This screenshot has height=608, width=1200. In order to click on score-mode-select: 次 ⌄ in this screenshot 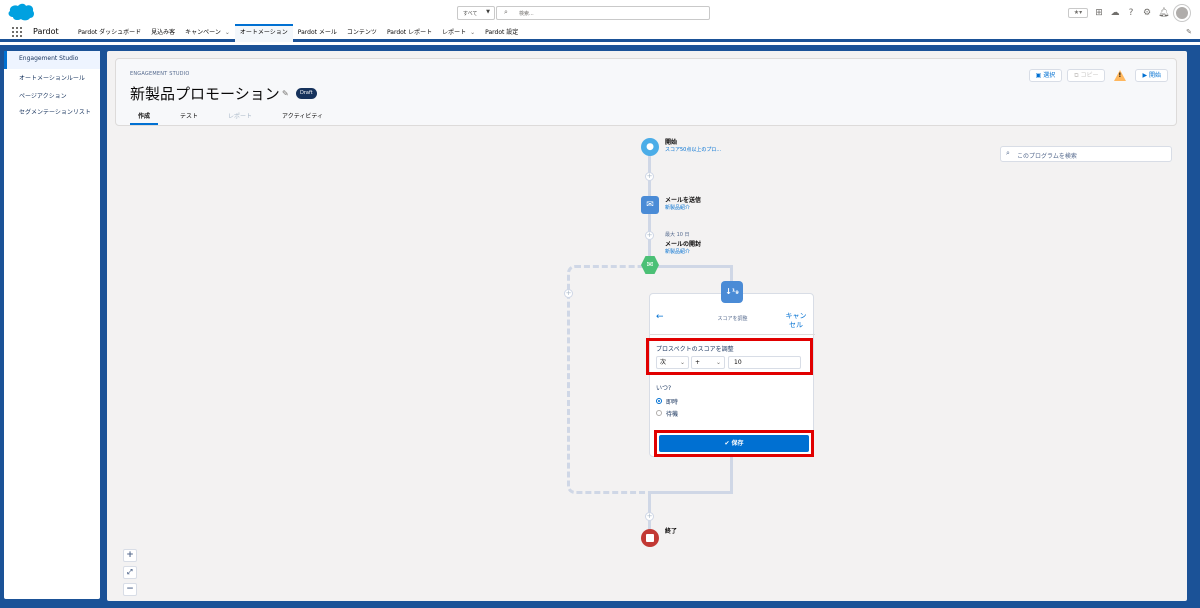, I will do `click(672, 362)`.